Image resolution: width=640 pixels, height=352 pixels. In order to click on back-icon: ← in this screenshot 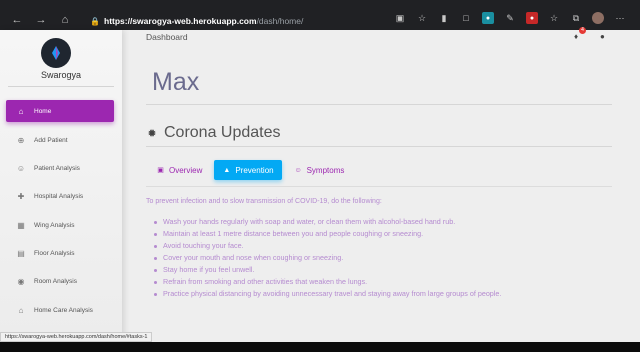, I will do `click(17, 20)`.